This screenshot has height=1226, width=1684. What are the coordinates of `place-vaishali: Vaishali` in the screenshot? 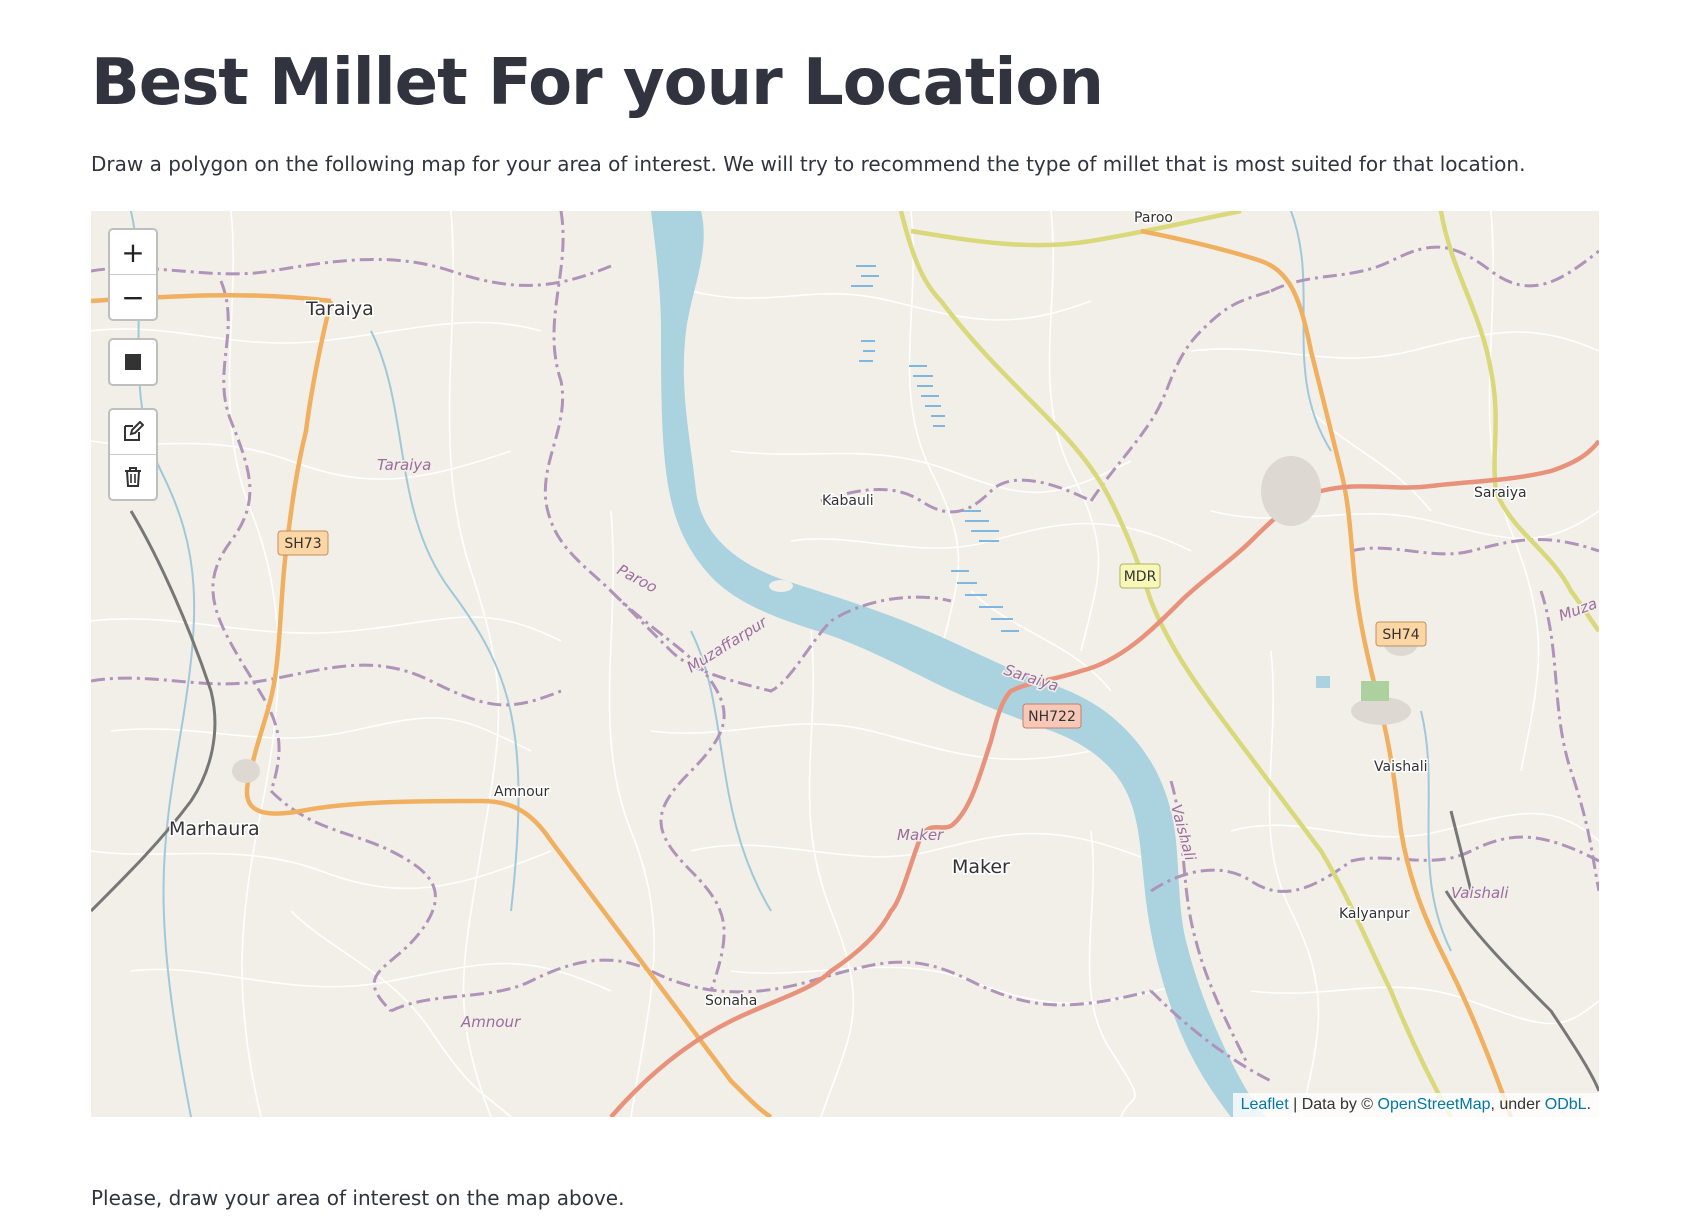 It's located at (1400, 767).